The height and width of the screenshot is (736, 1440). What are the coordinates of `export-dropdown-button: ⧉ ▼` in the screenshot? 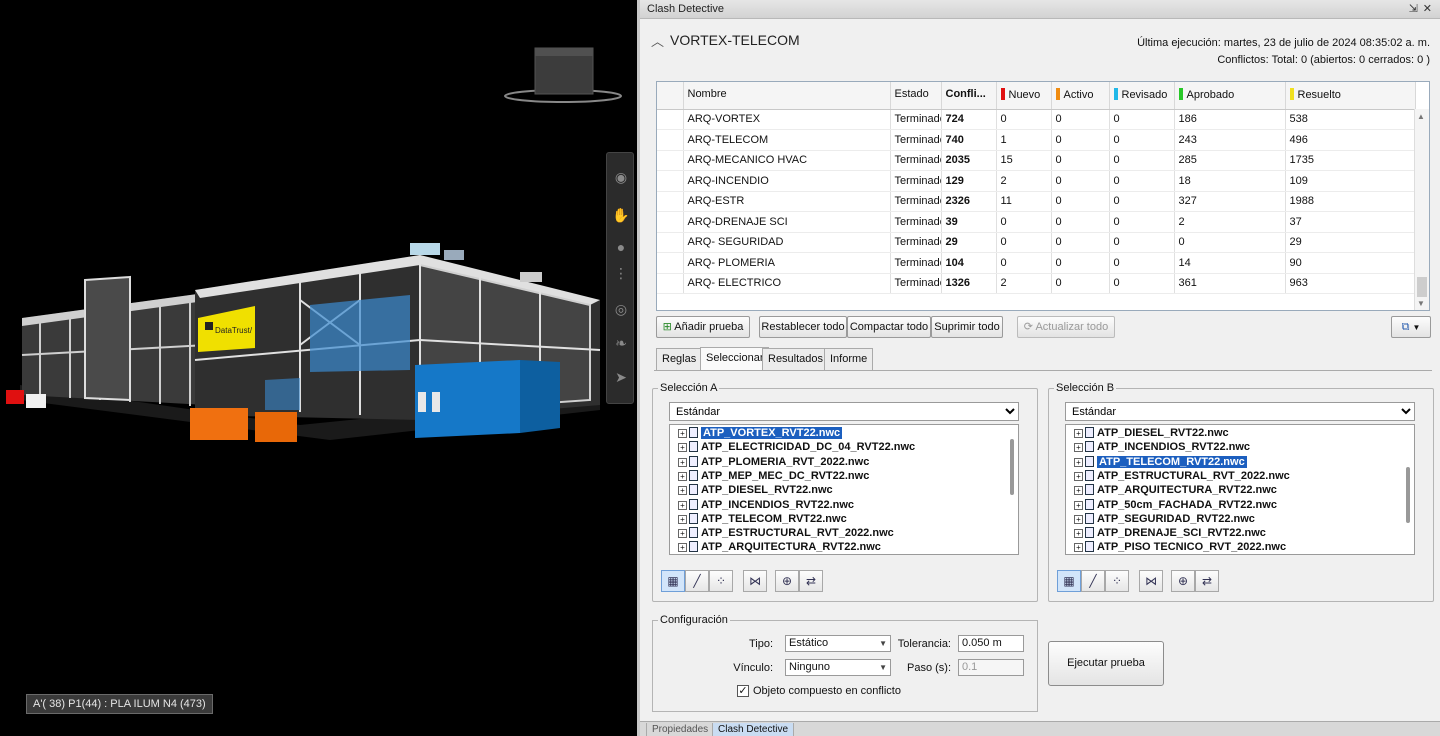 It's located at (1411, 327).